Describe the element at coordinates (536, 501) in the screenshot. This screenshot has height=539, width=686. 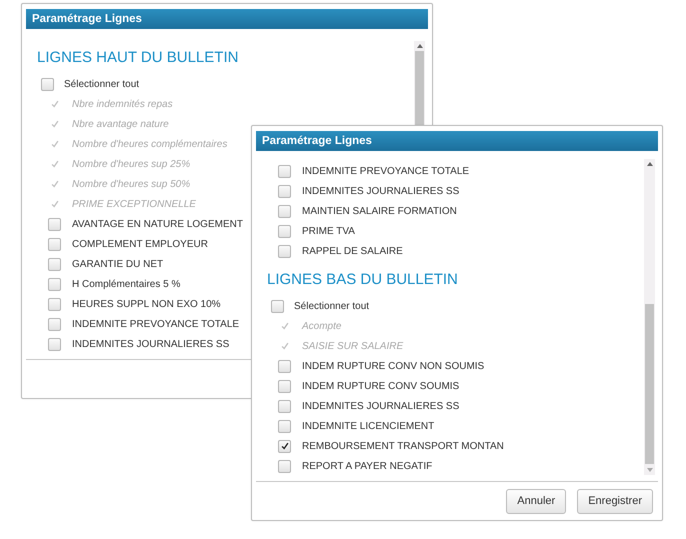
I see `dialog-button: Annuler` at that location.